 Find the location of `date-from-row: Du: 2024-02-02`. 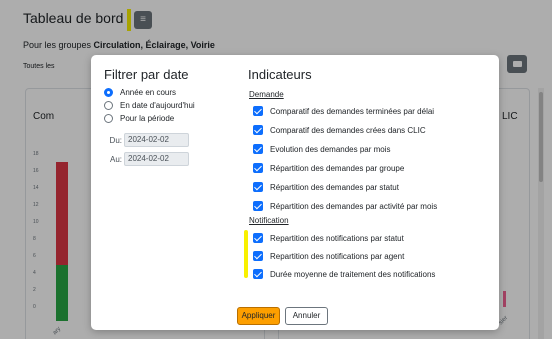

date-from-row: Du: 2024-02-02 is located at coordinates (146, 140).